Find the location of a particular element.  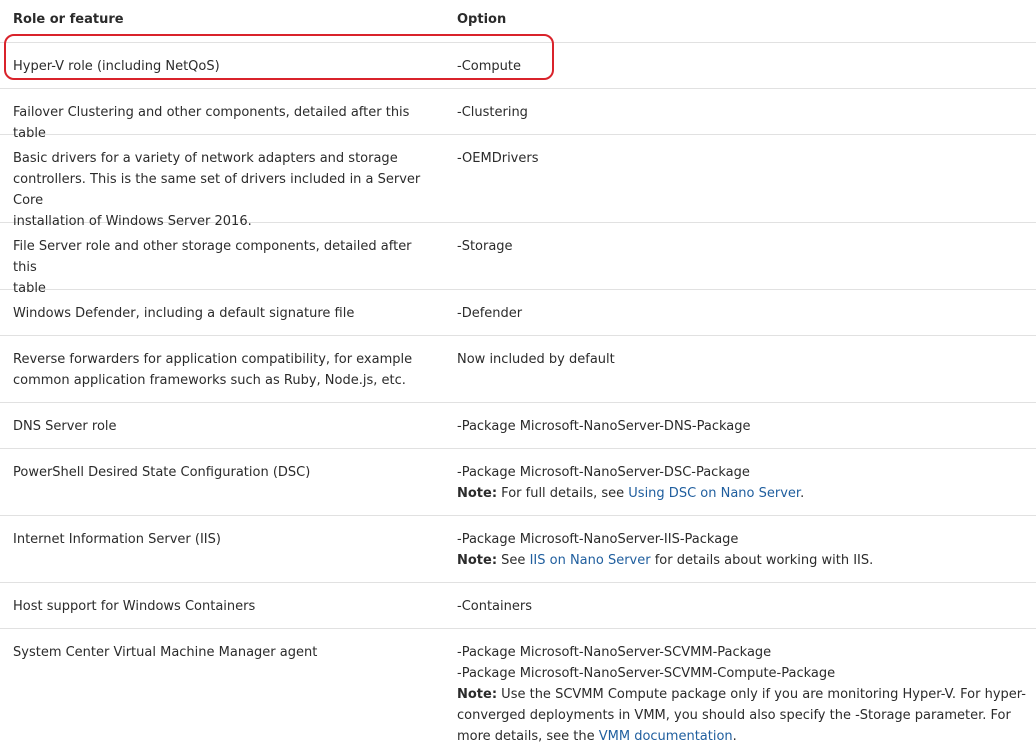

iis-doc-link: IIS on Nano Server is located at coordinates (590, 560).